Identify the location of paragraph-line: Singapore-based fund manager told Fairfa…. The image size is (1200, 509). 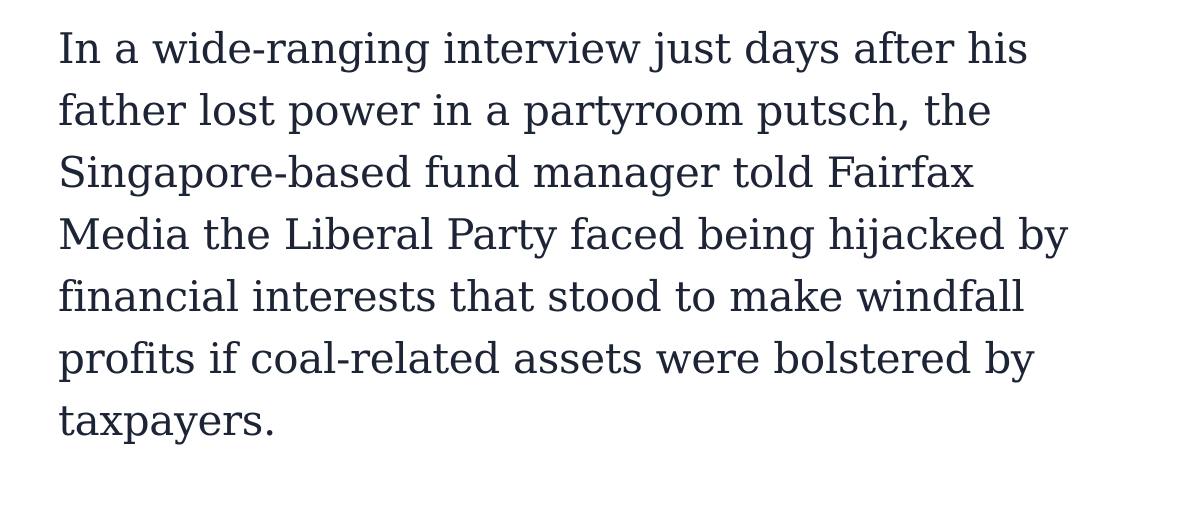
(516, 172).